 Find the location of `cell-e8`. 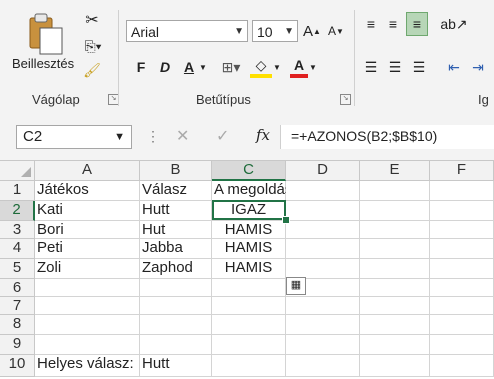

cell-e8 is located at coordinates (395, 325).